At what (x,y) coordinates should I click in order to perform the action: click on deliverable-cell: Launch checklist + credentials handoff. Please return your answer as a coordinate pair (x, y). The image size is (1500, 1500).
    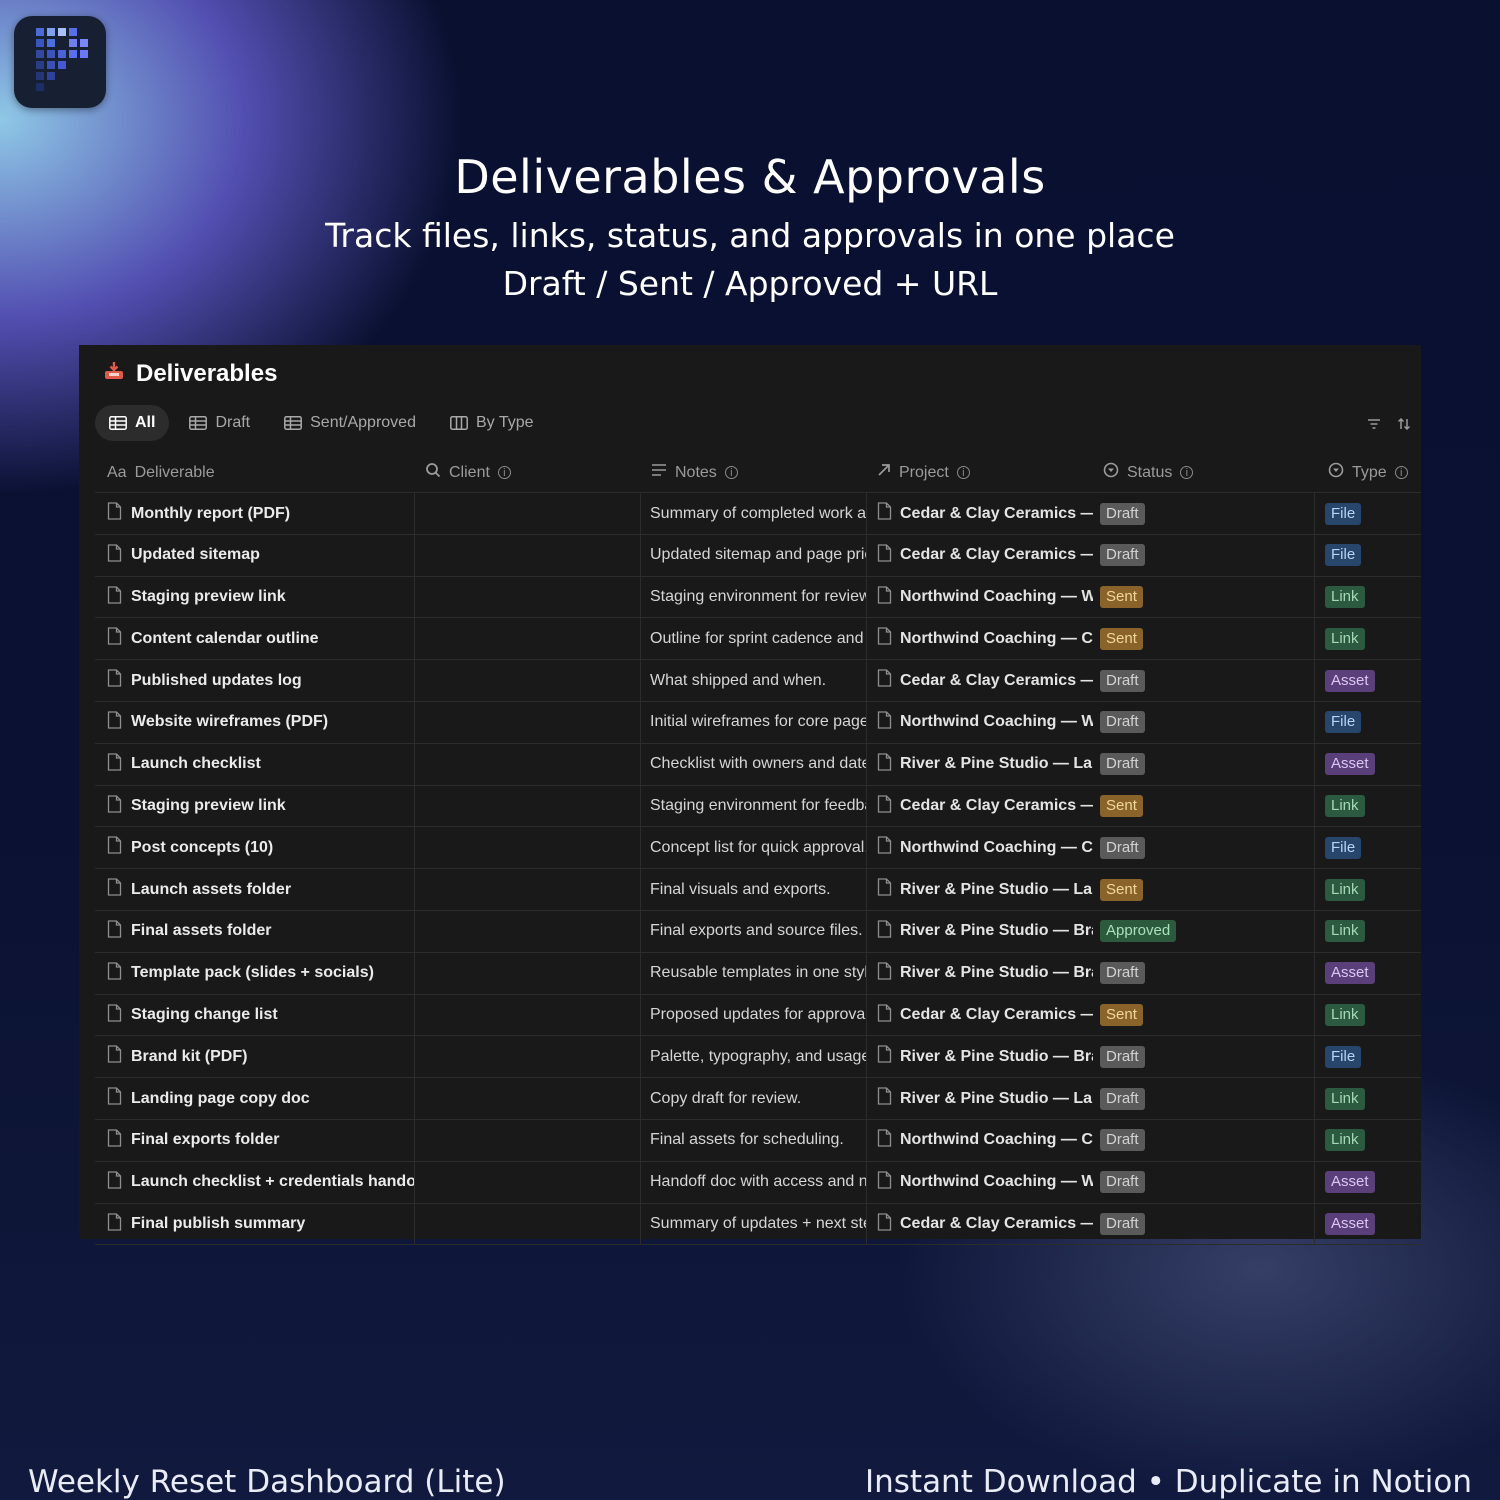
    Looking at the image, I should click on (255, 1182).